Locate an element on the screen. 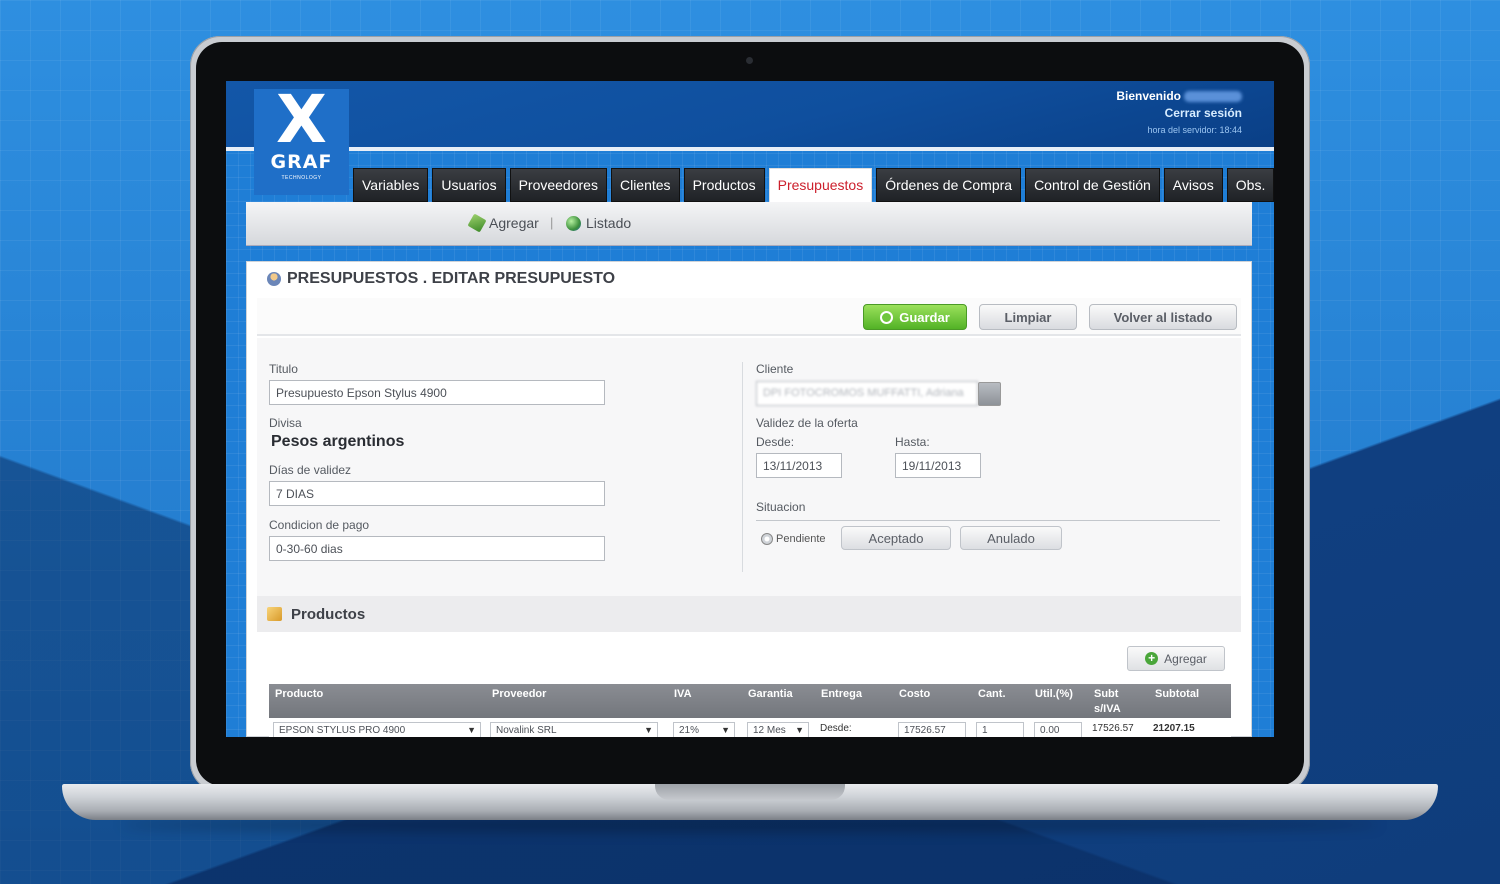 The width and height of the screenshot is (1500, 884). col-producto: Producto is located at coordinates (299, 694).